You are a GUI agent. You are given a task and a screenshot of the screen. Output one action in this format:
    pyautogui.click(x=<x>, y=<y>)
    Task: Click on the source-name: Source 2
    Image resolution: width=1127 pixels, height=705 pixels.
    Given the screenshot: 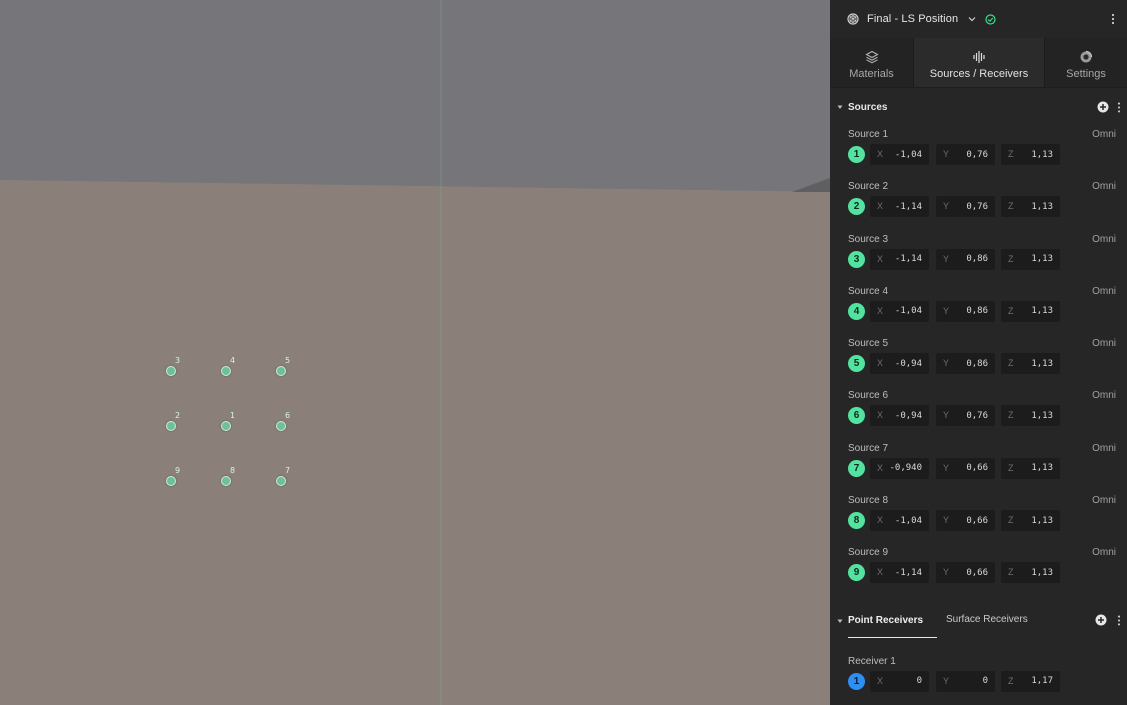 What is the action you would take?
    pyautogui.click(x=868, y=187)
    